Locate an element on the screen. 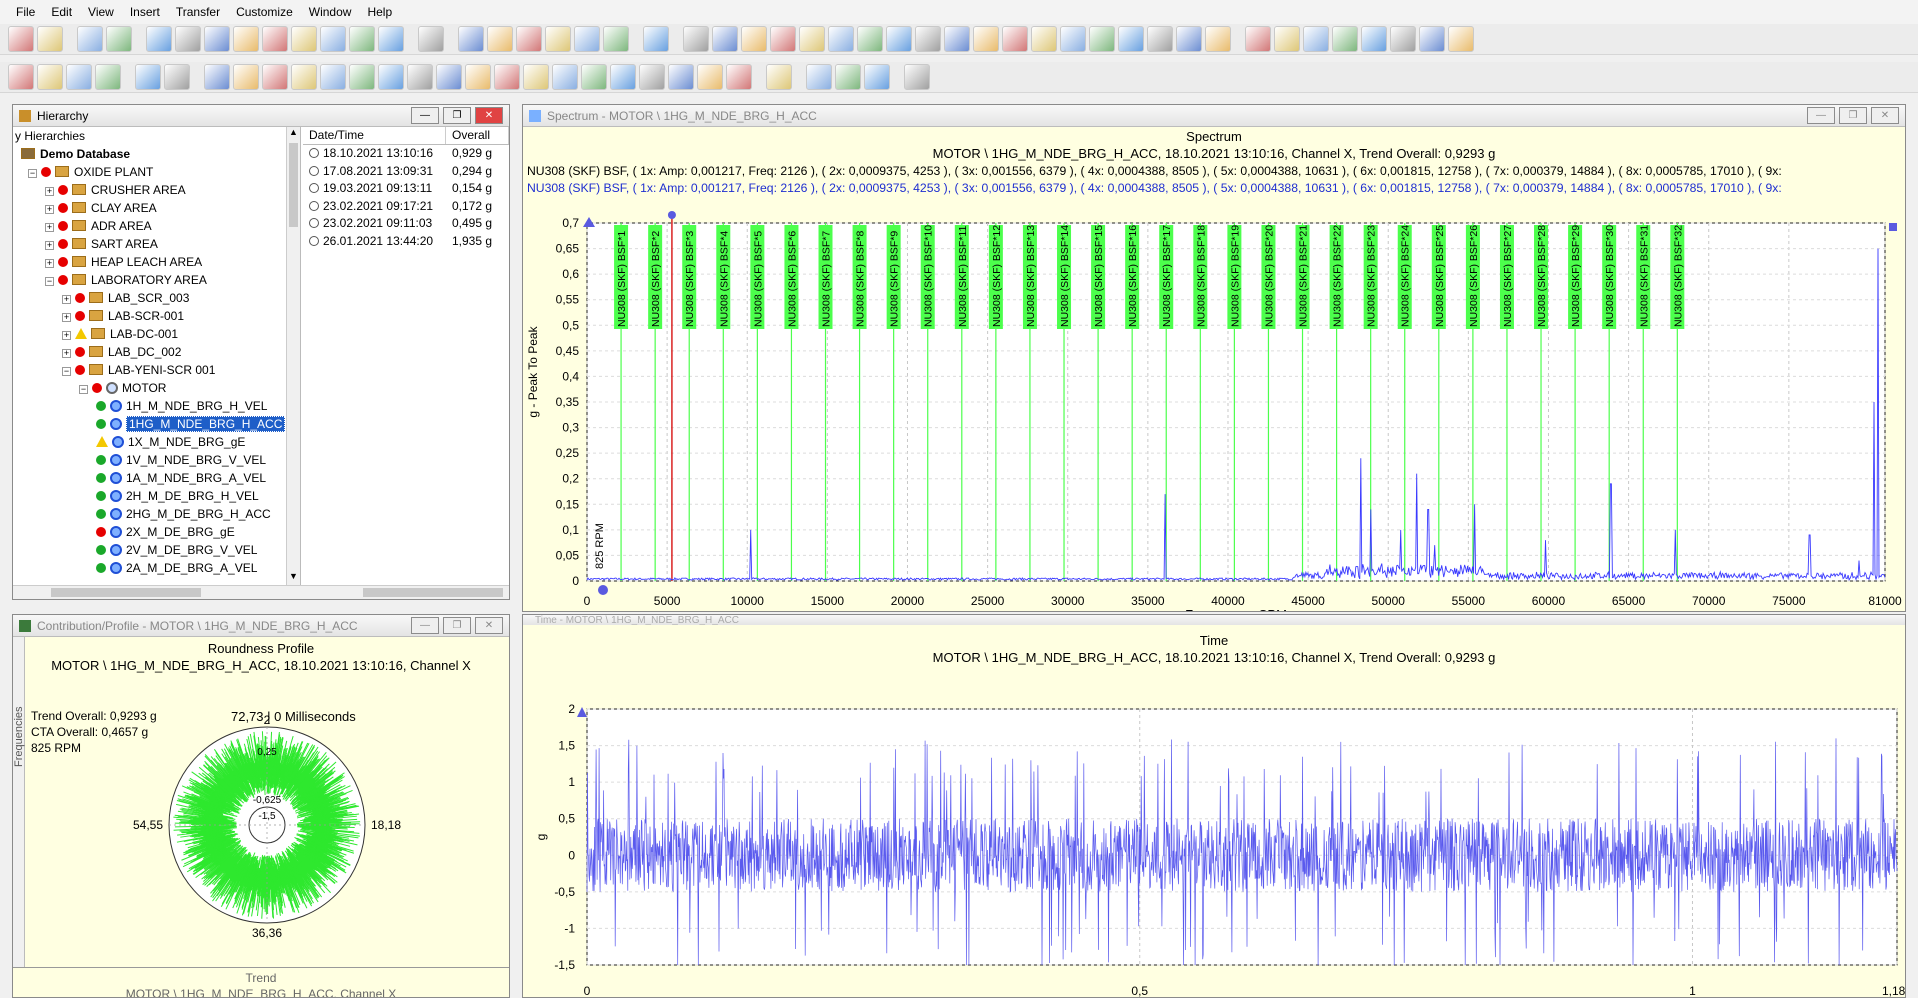  hierarchy-horizontal-scrollbar is located at coordinates (261, 592).